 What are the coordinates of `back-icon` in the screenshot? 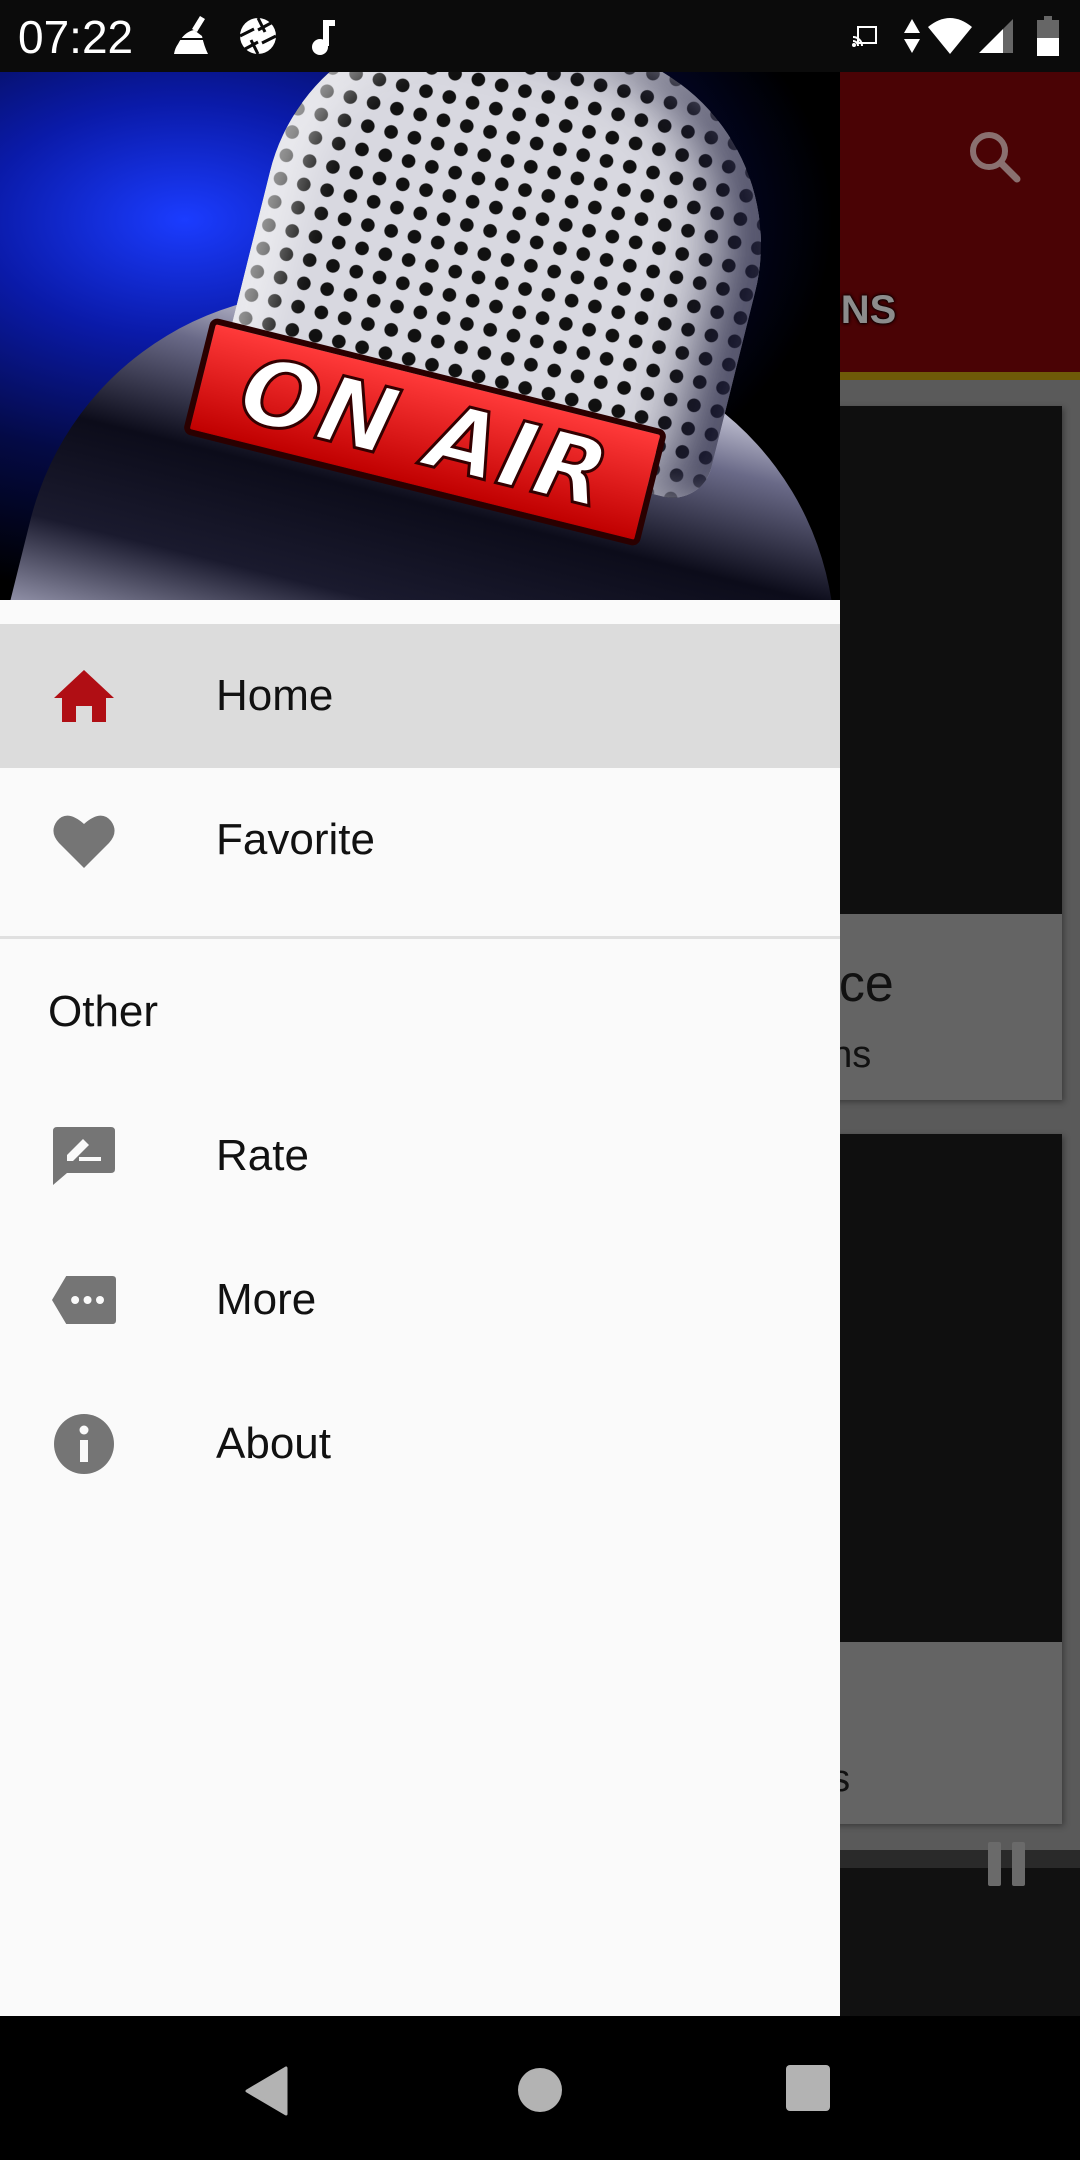 It's located at (266, 2091).